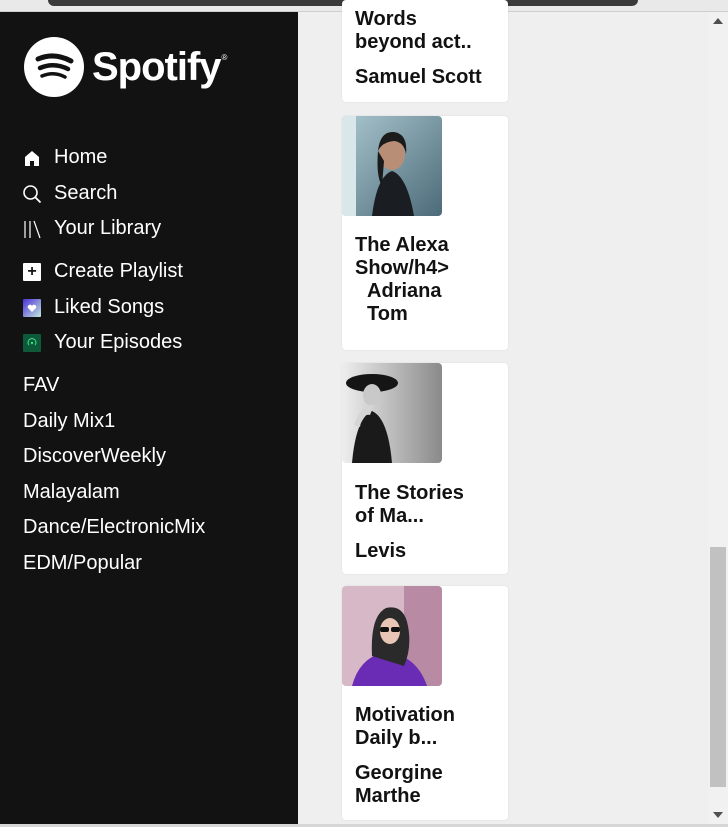 This screenshot has width=728, height=827. I want to click on nav-create-playlist-label: Create Playlist, so click(118, 271).